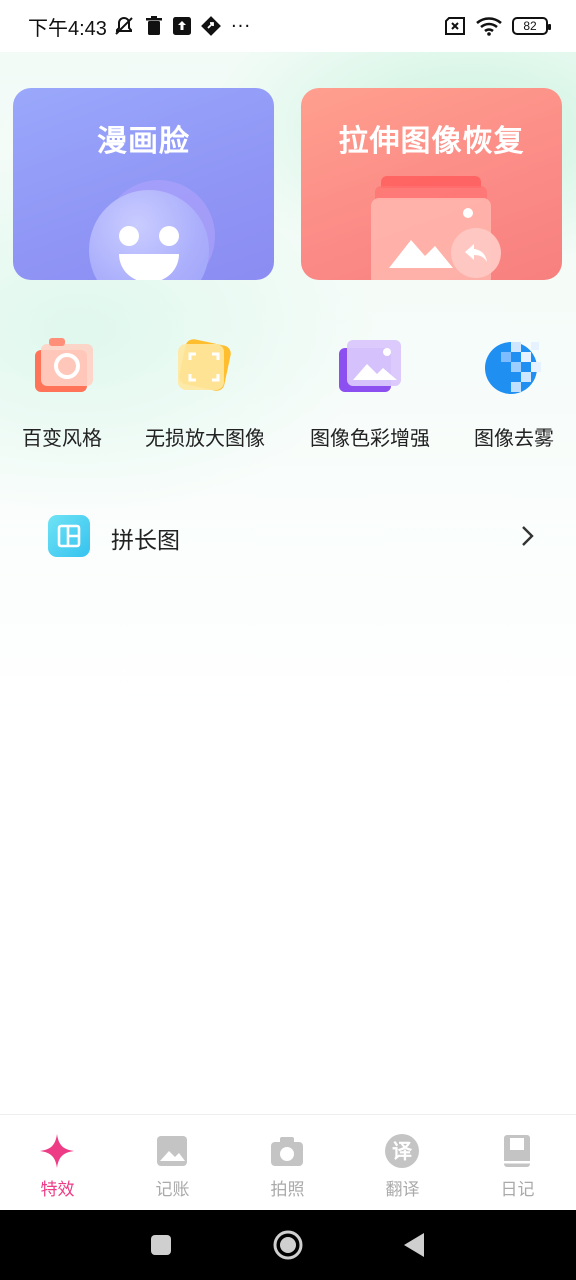 The image size is (576, 1280). What do you see at coordinates (455, 26) in the screenshot?
I see `no-sim-icon` at bounding box center [455, 26].